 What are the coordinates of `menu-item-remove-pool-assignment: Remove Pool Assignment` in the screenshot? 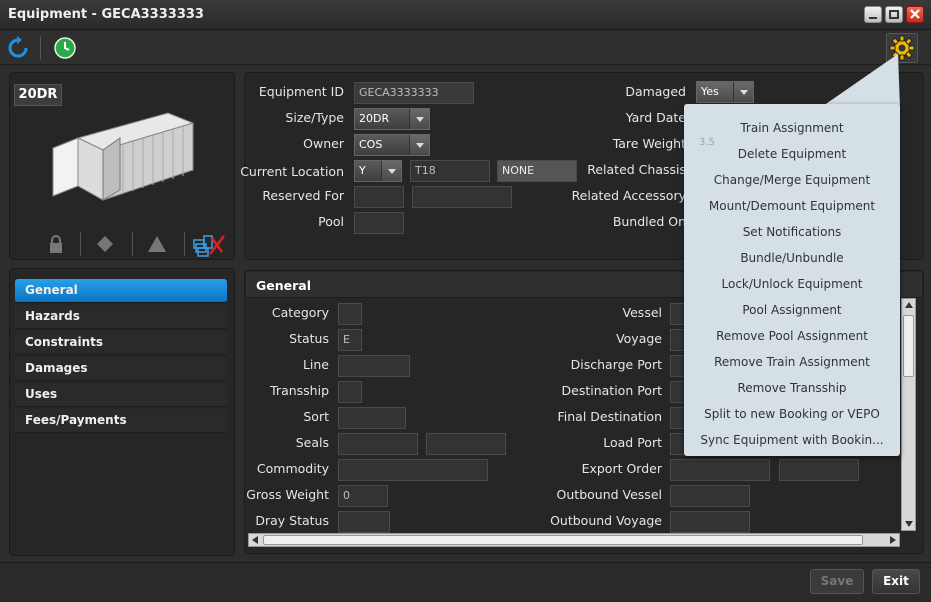 It's located at (792, 336).